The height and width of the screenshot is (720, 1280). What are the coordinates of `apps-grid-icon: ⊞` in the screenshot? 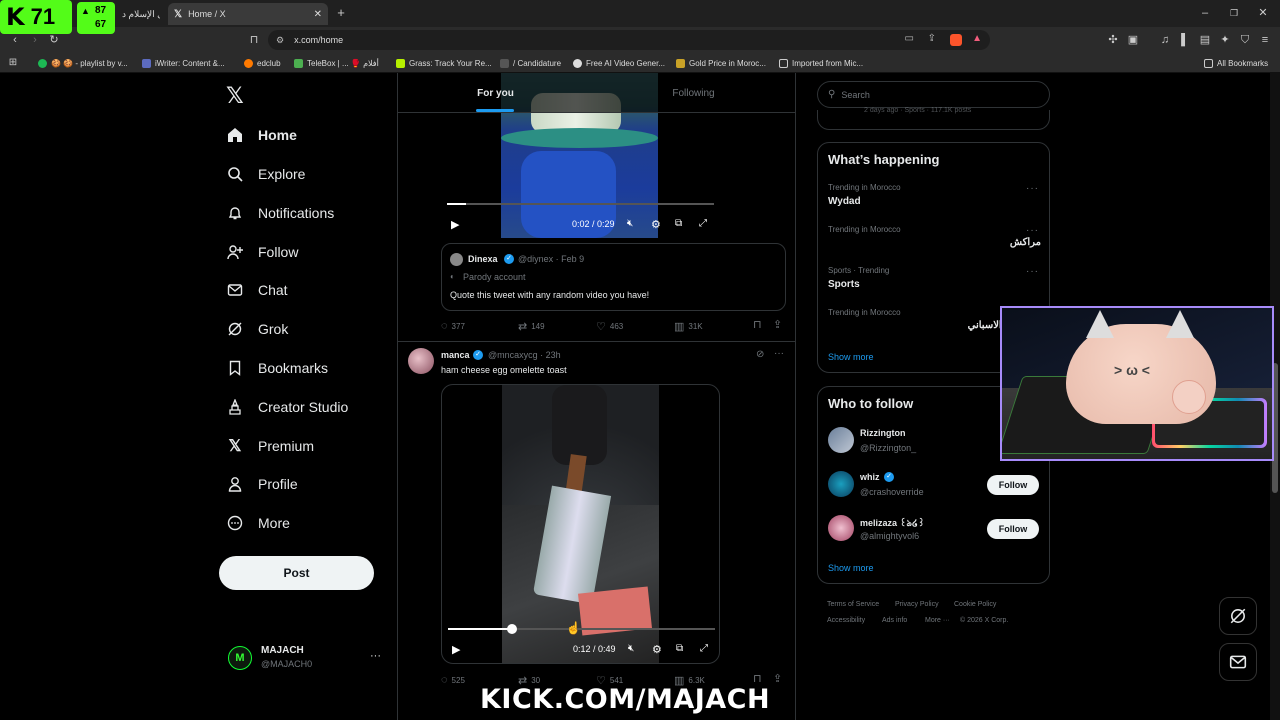 It's located at (13, 63).